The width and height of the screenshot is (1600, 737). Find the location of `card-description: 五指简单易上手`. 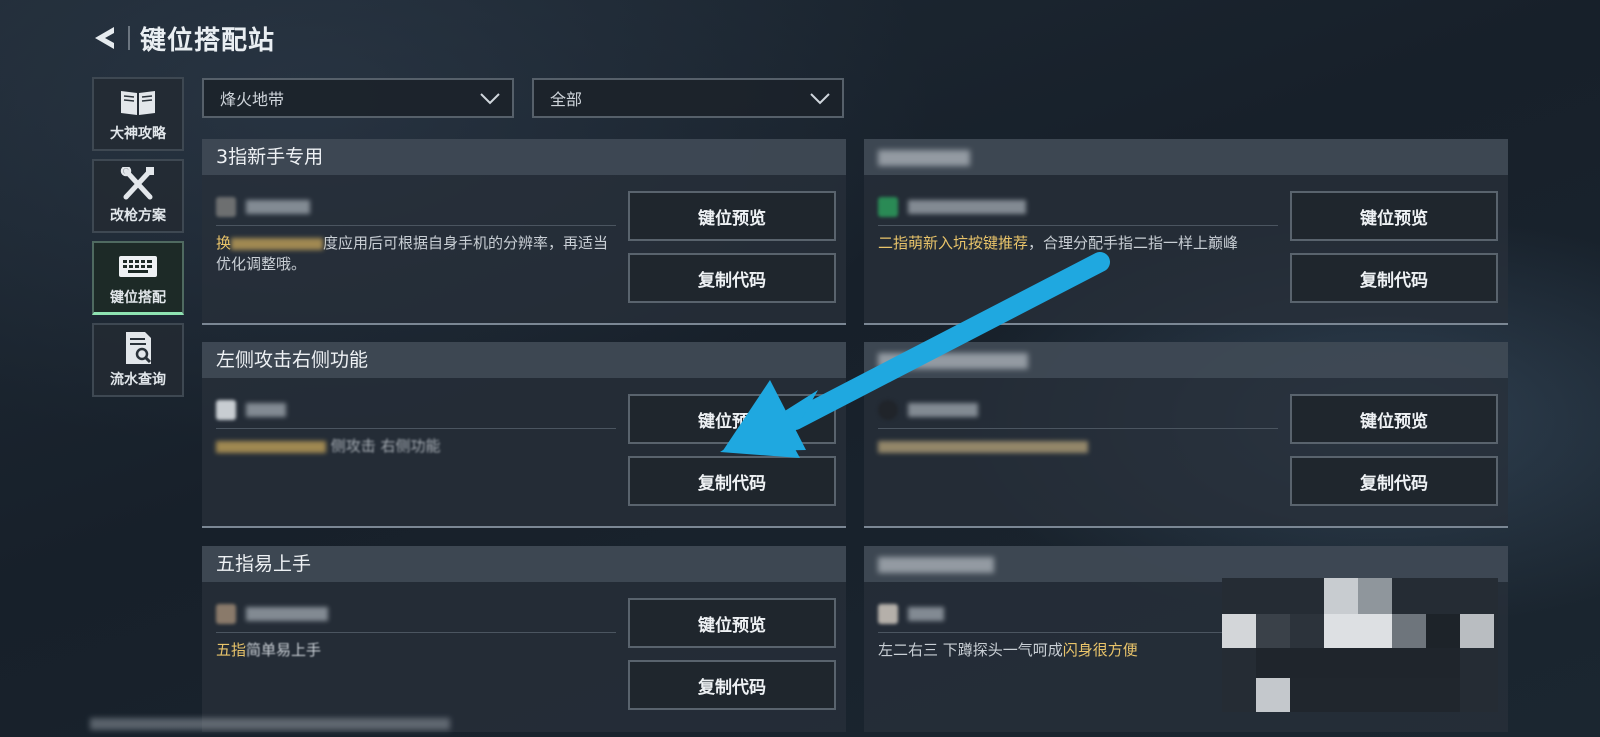

card-description: 五指简单易上手 is located at coordinates (418, 650).